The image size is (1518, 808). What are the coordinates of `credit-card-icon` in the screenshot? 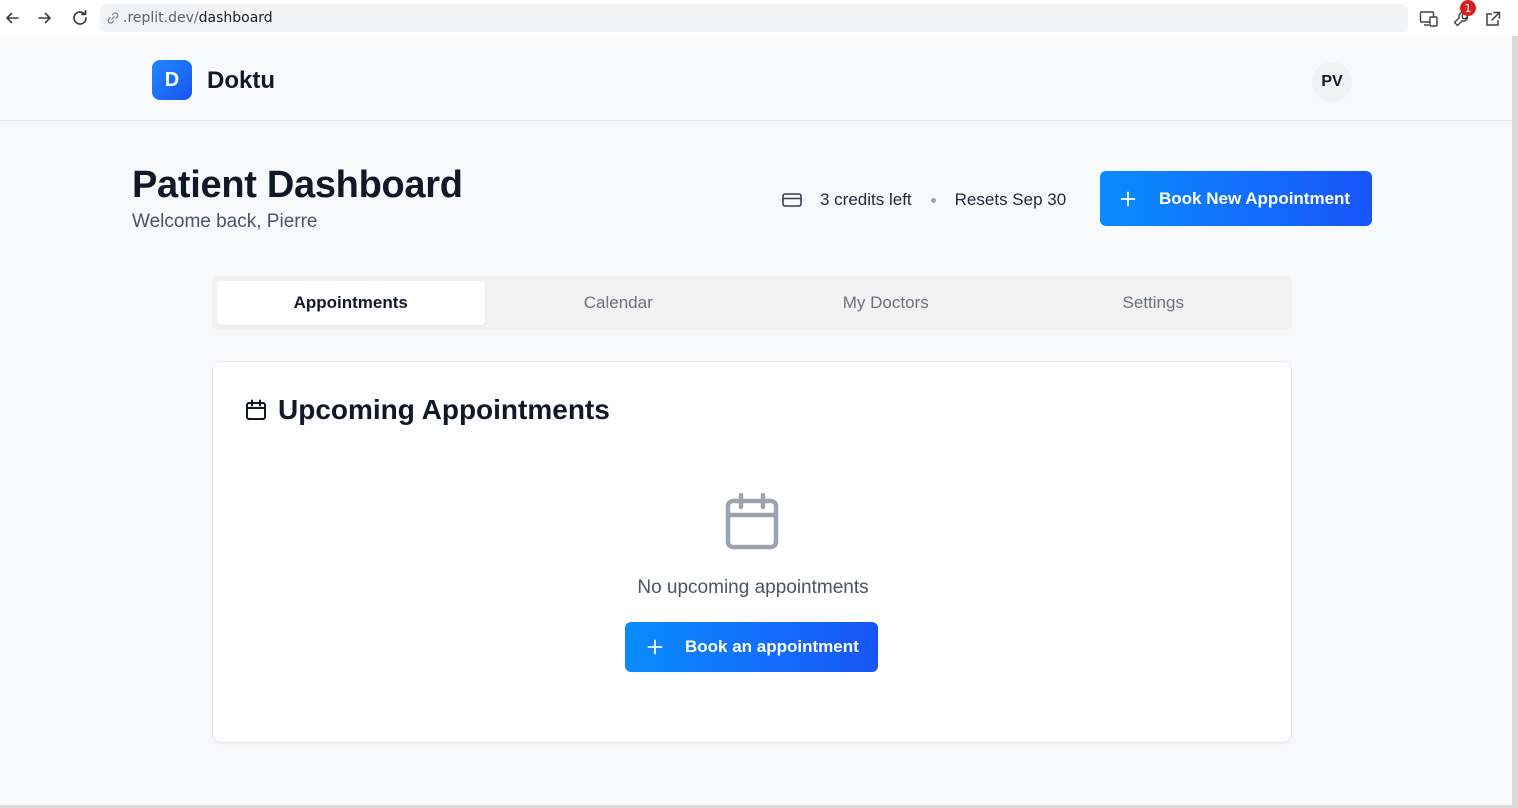 It's located at (792, 200).